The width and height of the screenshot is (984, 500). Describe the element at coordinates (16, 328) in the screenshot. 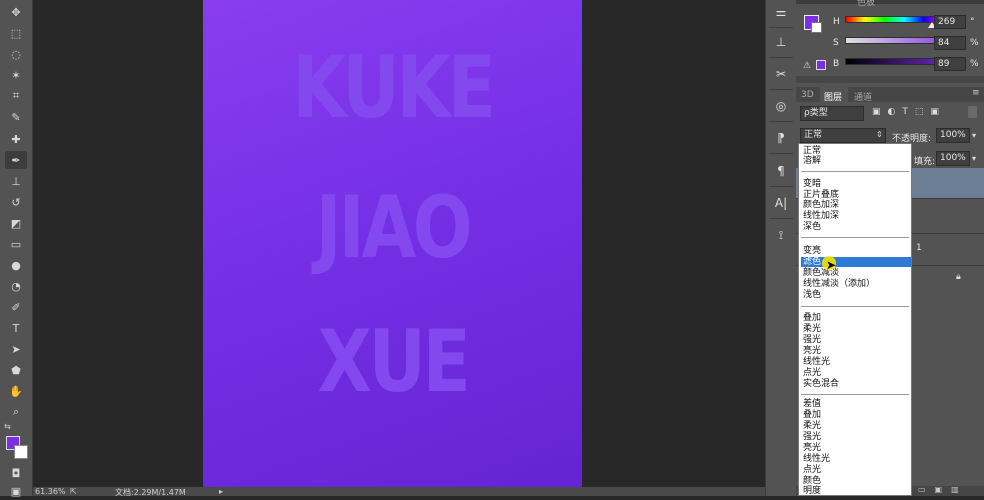

I see `type-tool-icon: T` at that location.